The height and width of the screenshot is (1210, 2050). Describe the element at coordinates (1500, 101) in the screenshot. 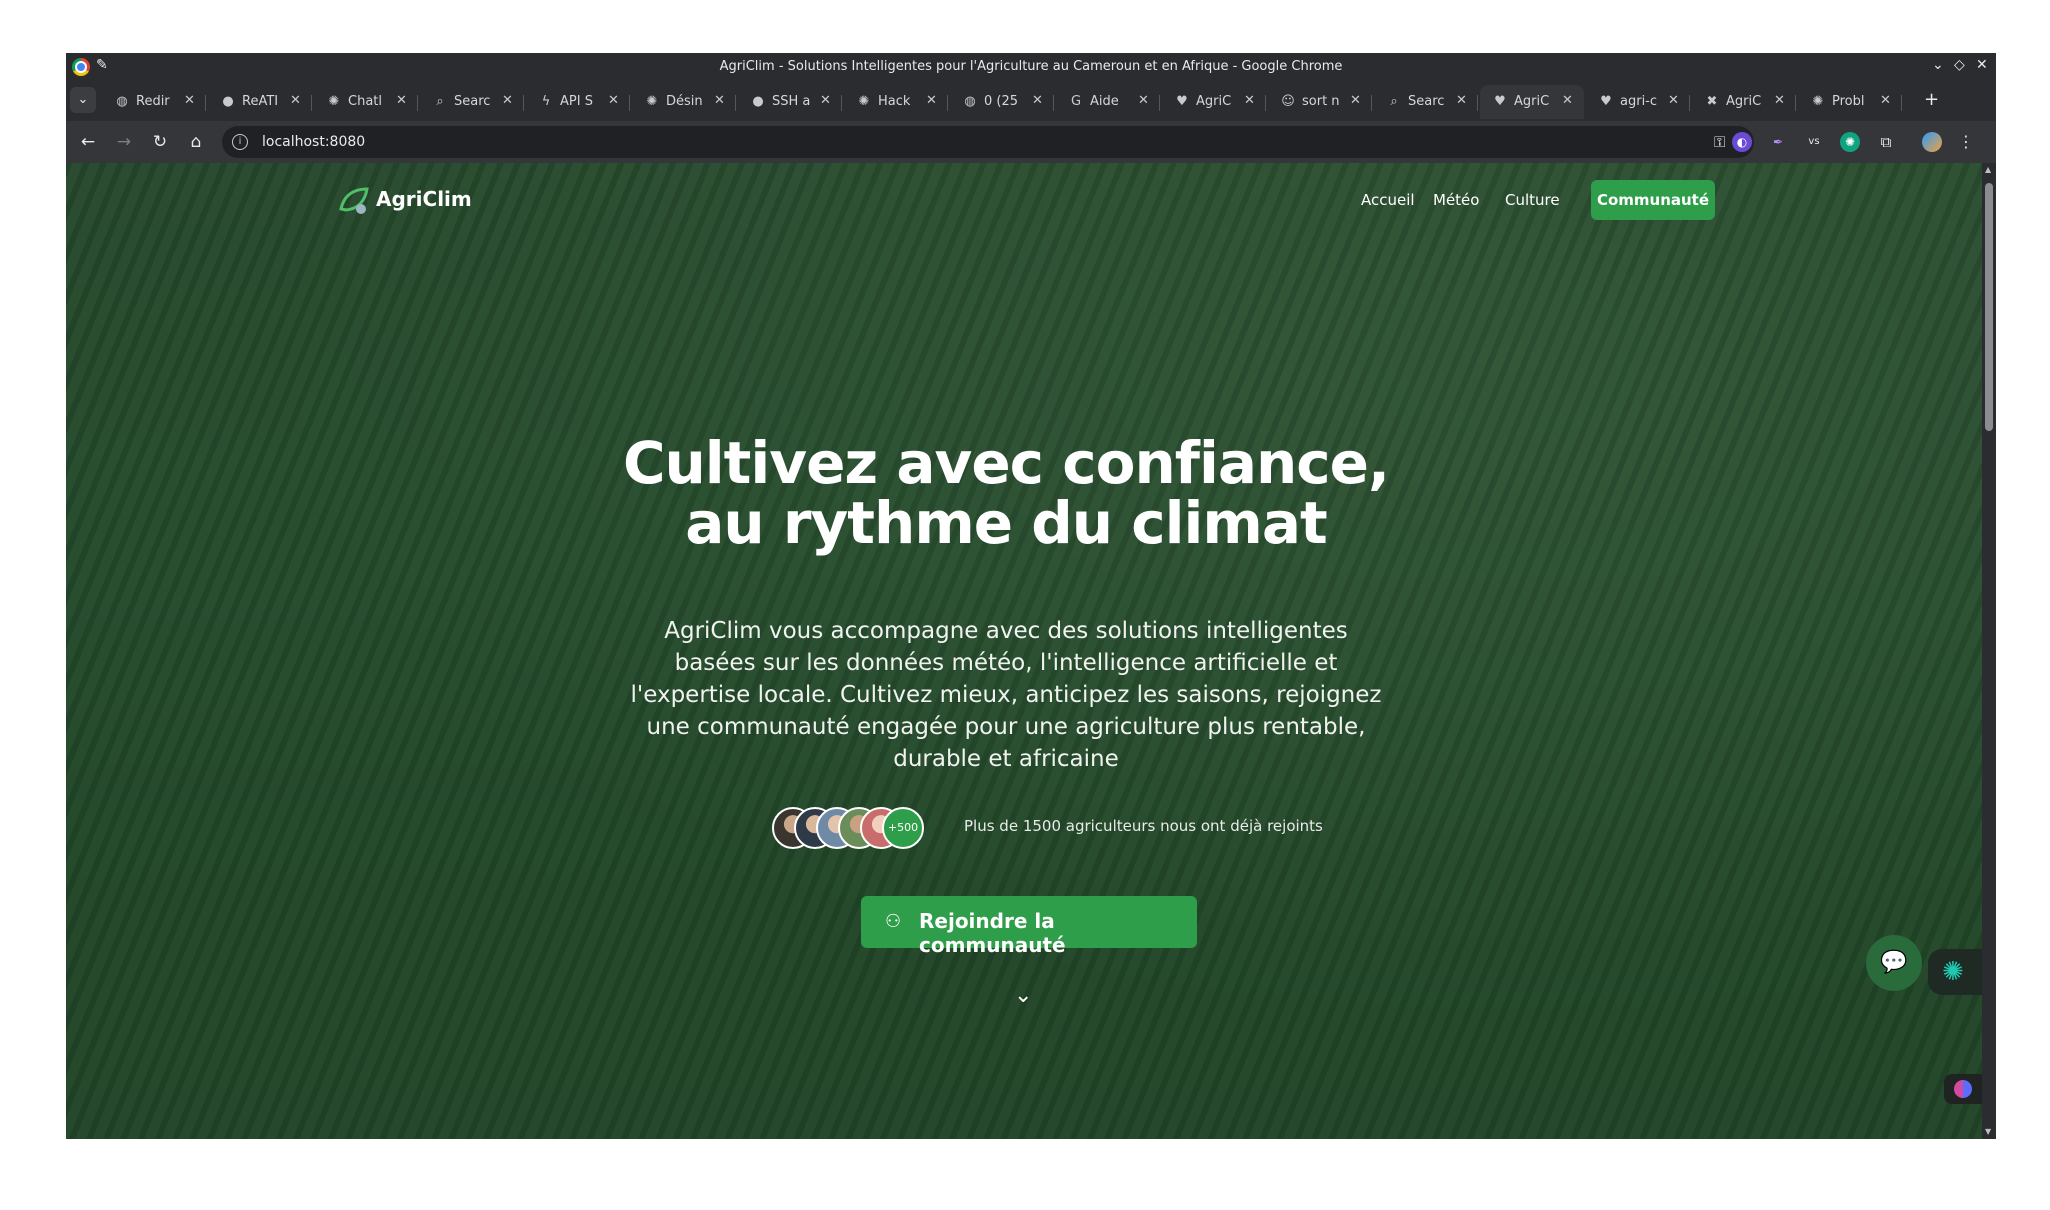

I see `heart-icon: ♥` at that location.